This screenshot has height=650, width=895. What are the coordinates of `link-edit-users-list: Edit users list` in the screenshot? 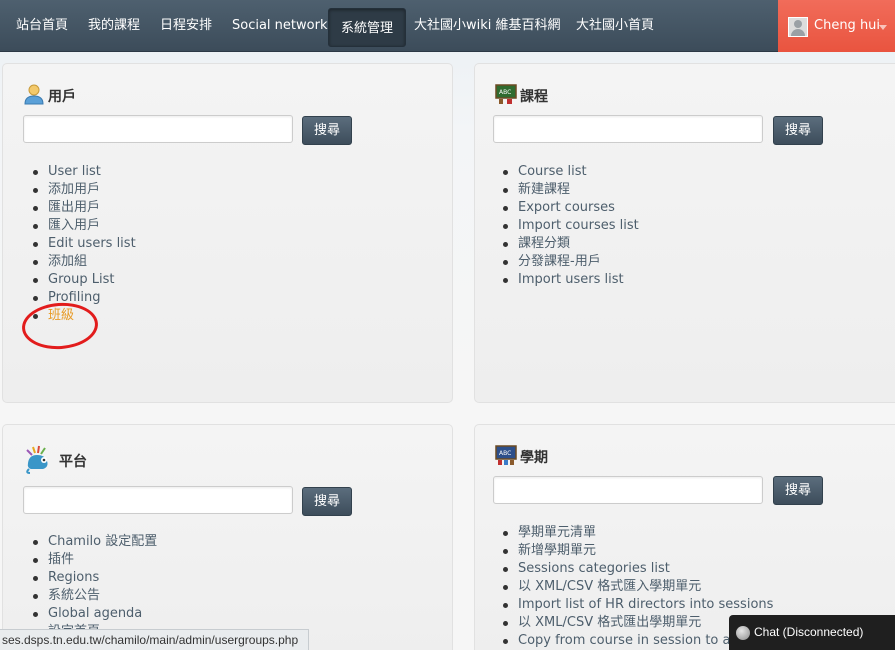 It's located at (79, 244).